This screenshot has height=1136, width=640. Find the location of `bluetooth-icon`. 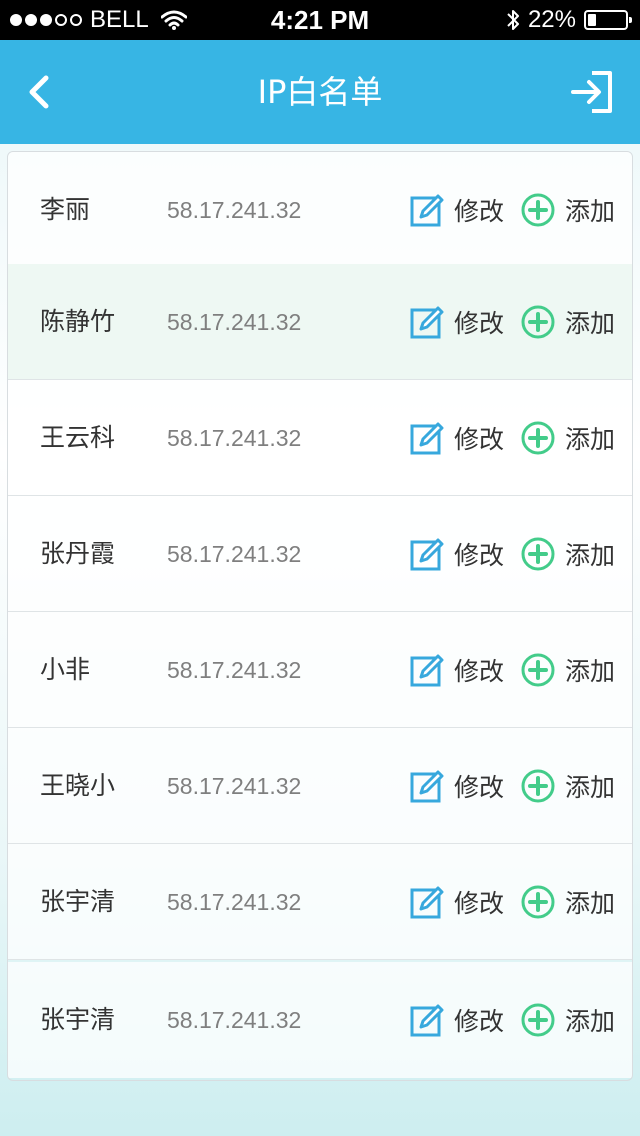

bluetooth-icon is located at coordinates (513, 20).